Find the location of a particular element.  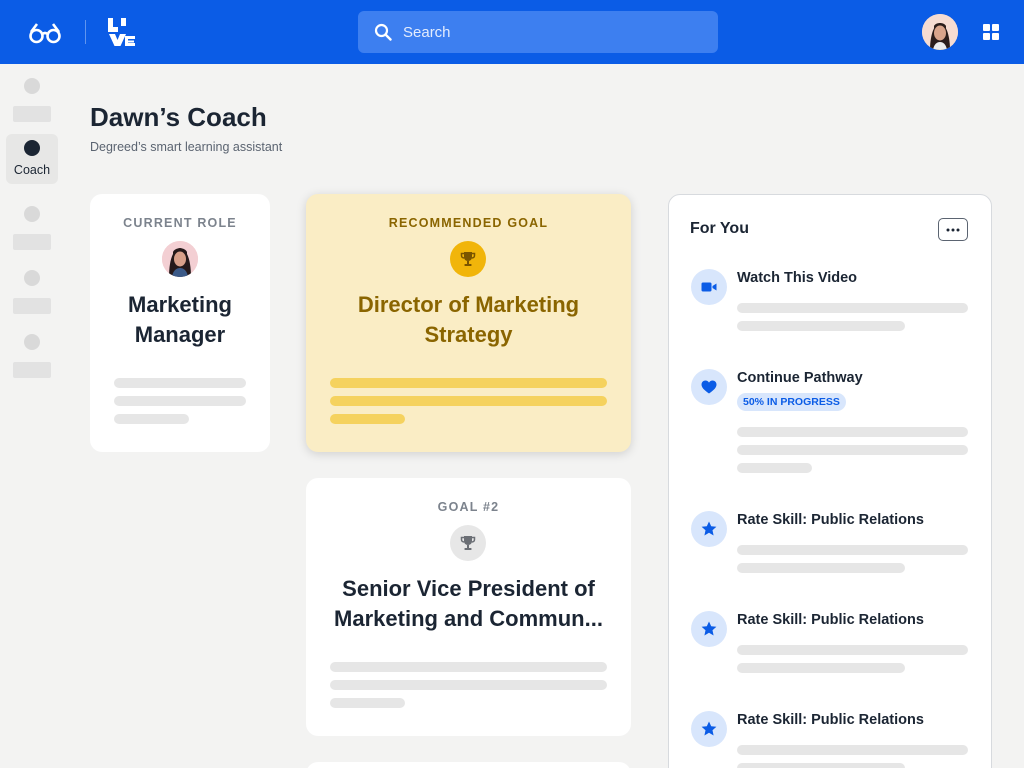

search-icon is located at coordinates (383, 32).